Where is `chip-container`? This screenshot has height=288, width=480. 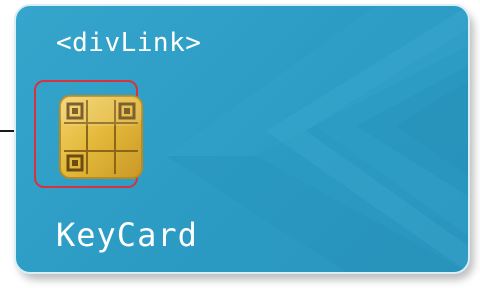 chip-container is located at coordinates (100, 144).